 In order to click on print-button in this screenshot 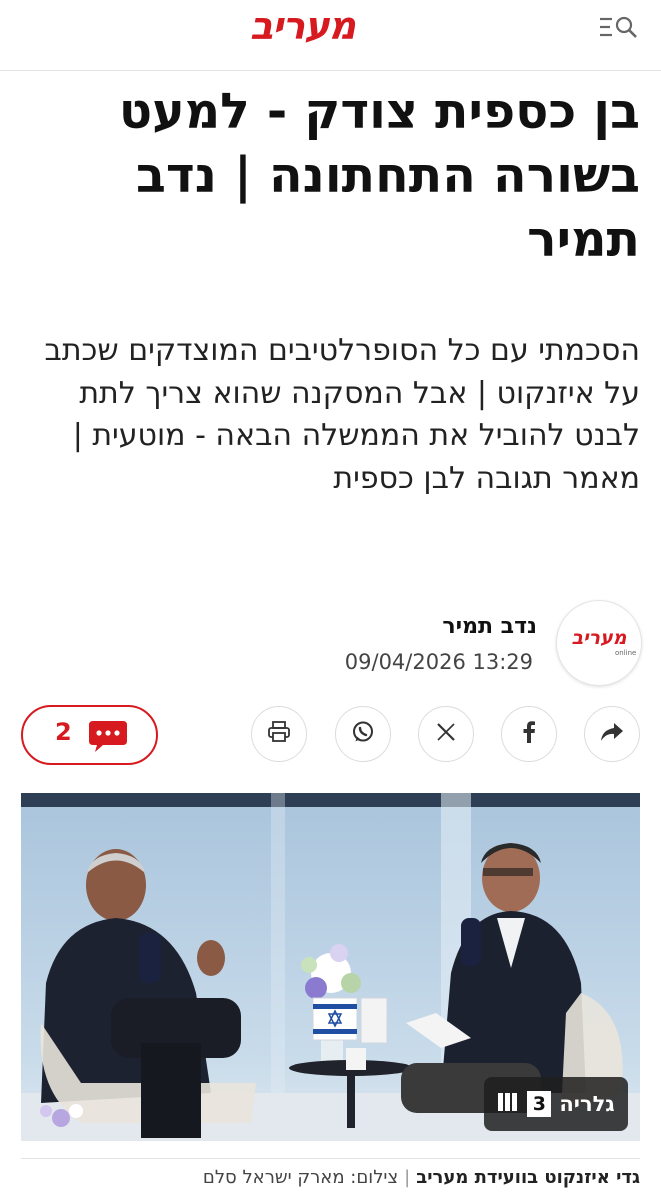, I will do `click(279, 734)`.